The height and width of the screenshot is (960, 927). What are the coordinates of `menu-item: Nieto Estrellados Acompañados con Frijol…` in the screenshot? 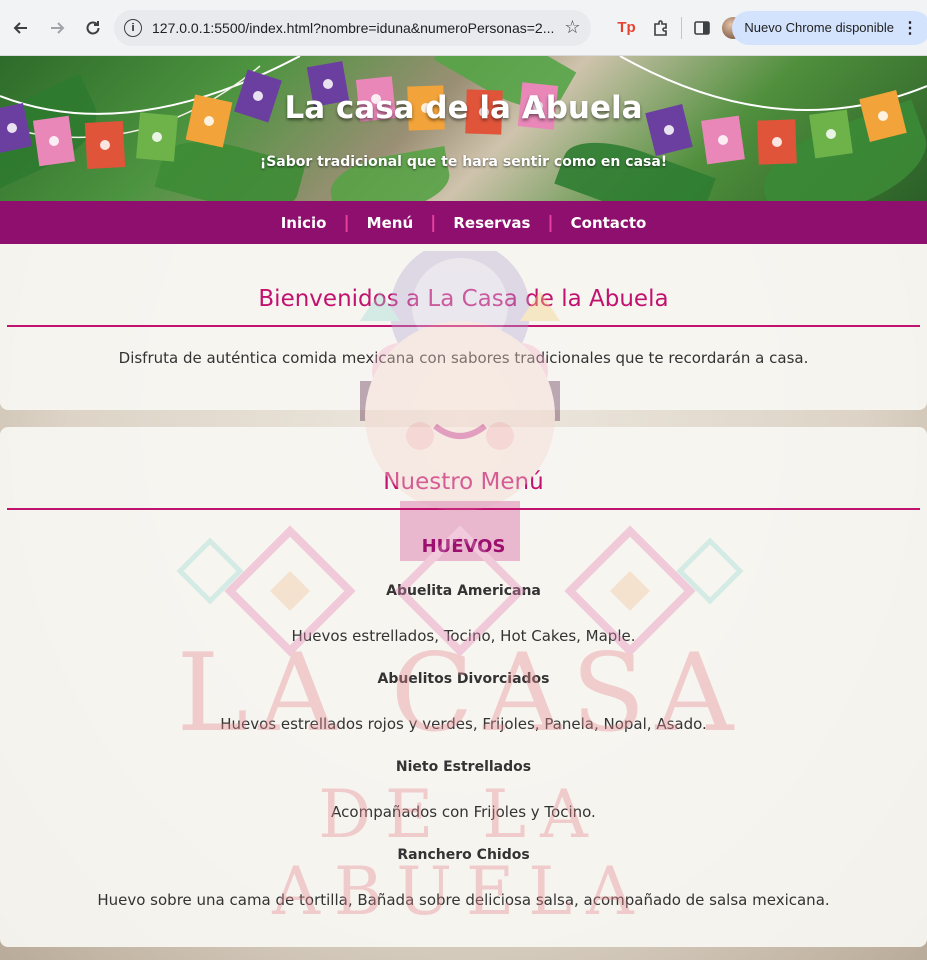 It's located at (463, 790).